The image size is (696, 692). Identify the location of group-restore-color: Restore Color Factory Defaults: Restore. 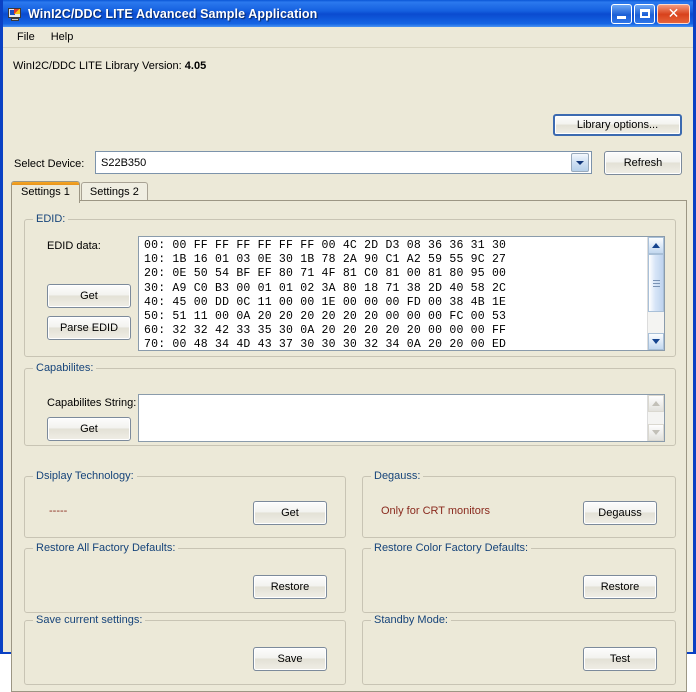
(519, 577).